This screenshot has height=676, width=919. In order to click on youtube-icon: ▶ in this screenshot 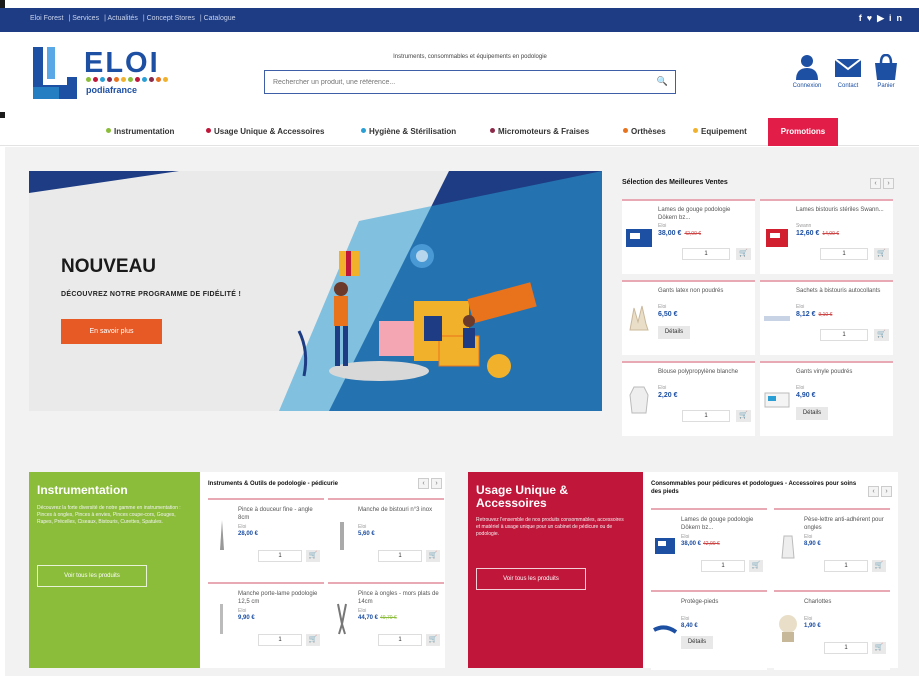, I will do `click(883, 18)`.